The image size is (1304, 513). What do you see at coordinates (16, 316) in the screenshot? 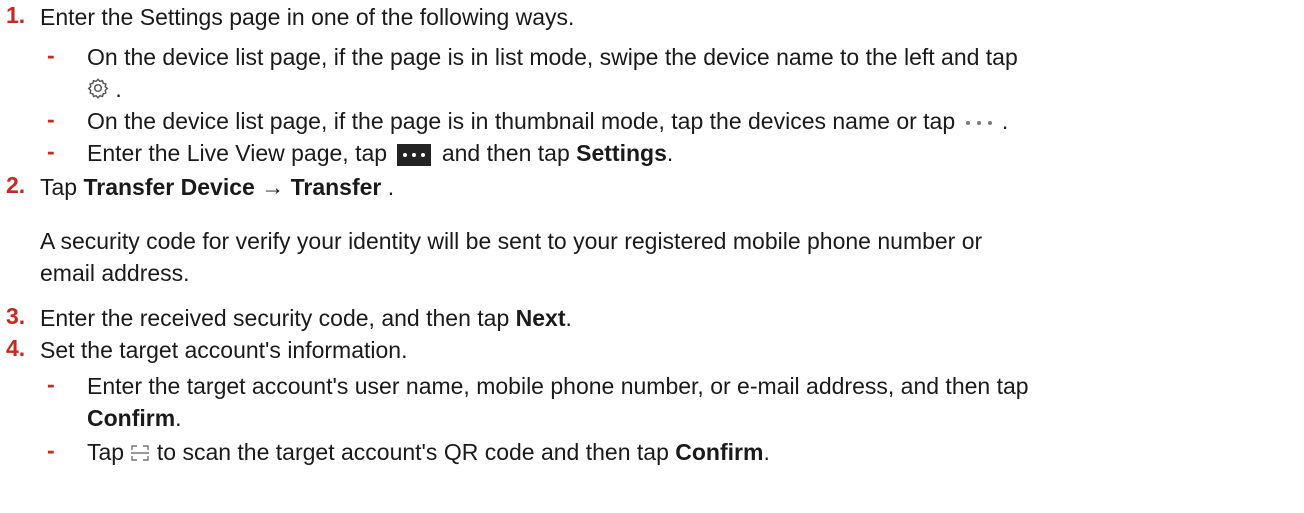
I see `step-number-3: 3.` at bounding box center [16, 316].